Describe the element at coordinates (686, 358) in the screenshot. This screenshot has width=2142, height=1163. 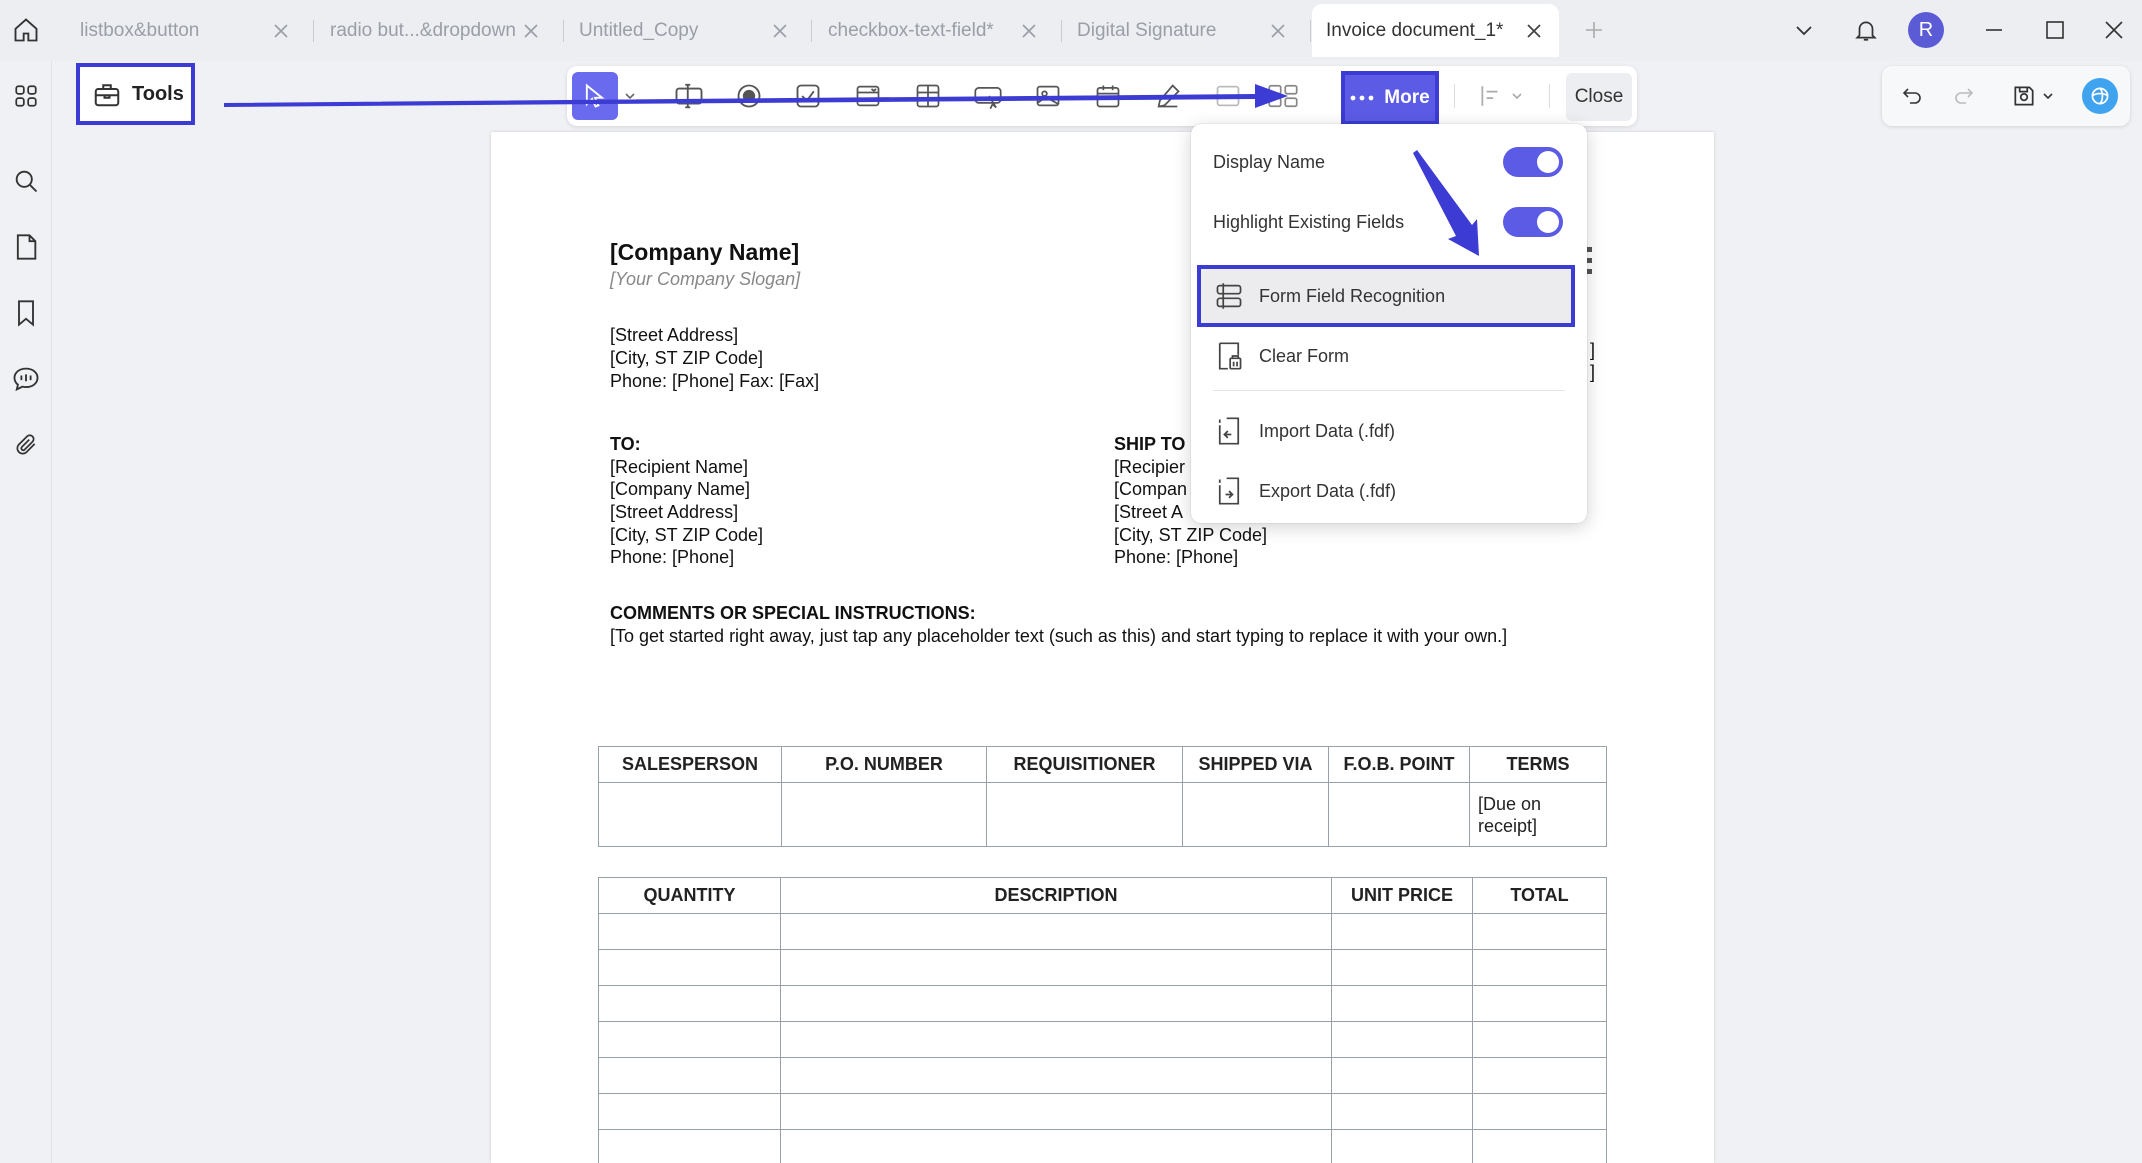
I see `city-state-zip: [City, ST ZIP Code]` at that location.